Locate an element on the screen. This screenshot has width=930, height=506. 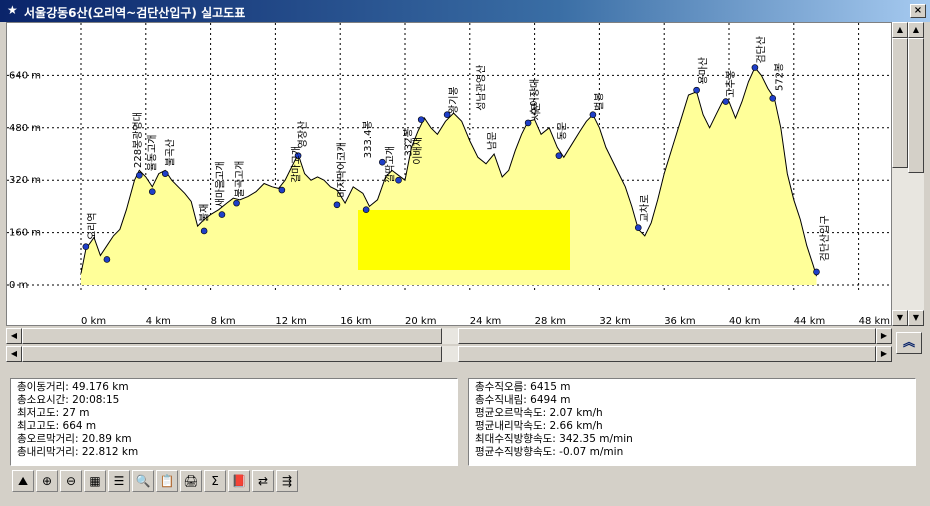
x-tick-label: 16 km is located at coordinates (355, 320).